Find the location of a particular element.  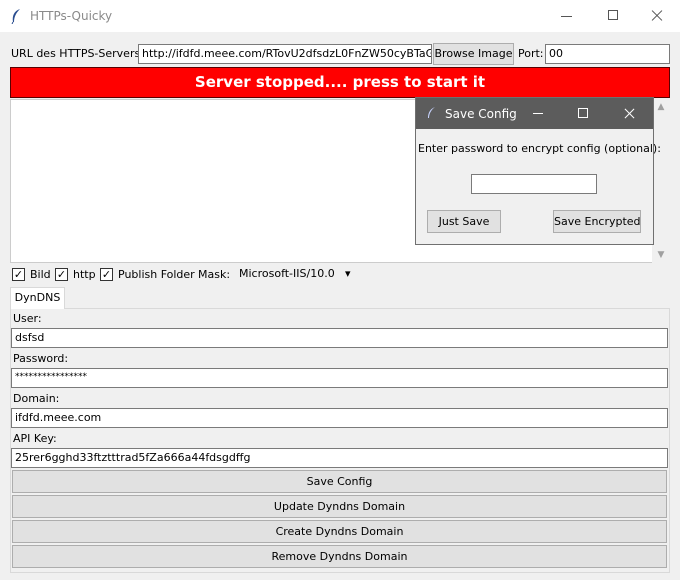

mask-select: Microsoft-IIS/10.0 ▾ is located at coordinates (295, 275).